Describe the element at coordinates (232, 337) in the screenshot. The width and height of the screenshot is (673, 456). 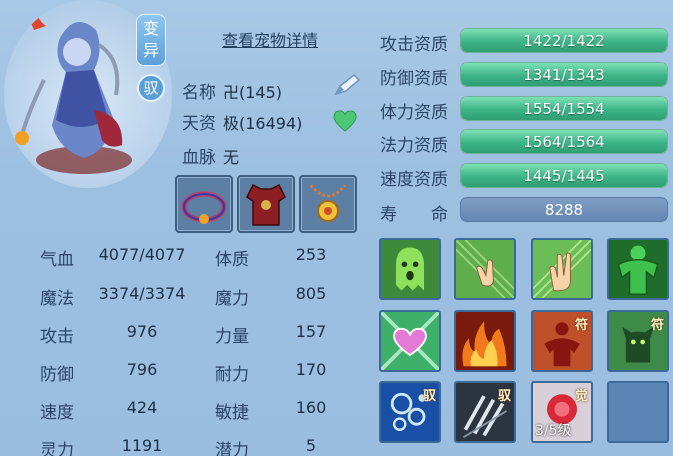
I see `attribute-label: 力量` at that location.